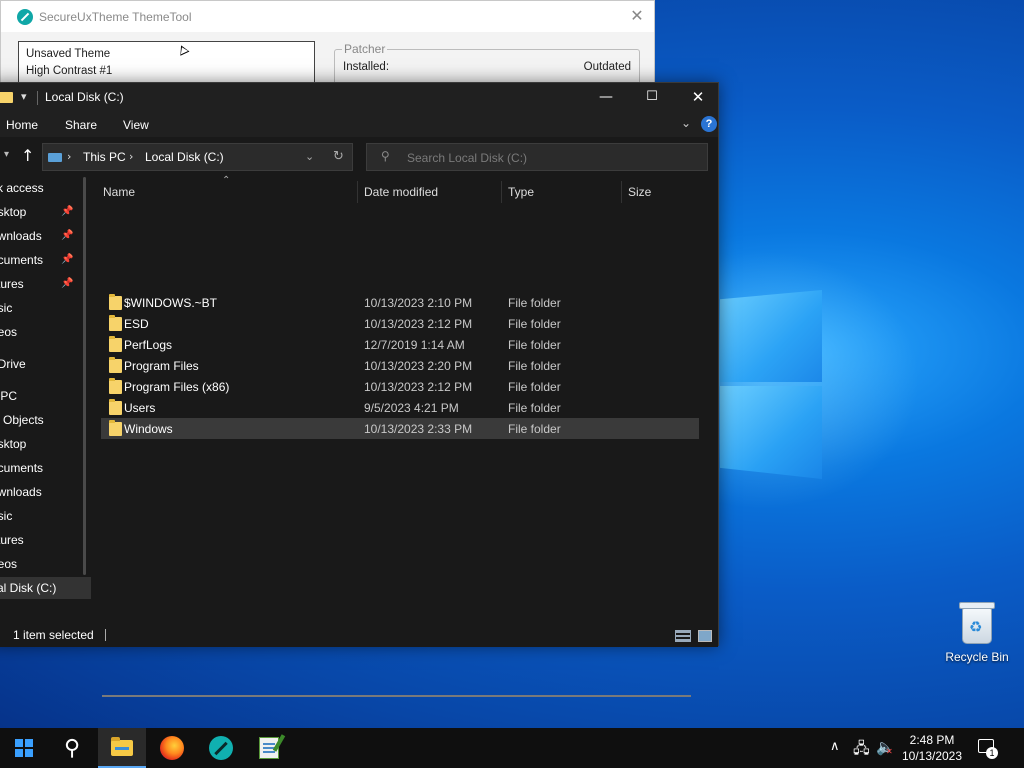 This screenshot has width=1024, height=768. What do you see at coordinates (885, 753) in the screenshot?
I see `volume-muted-icon: 🔈 ✕` at bounding box center [885, 753].